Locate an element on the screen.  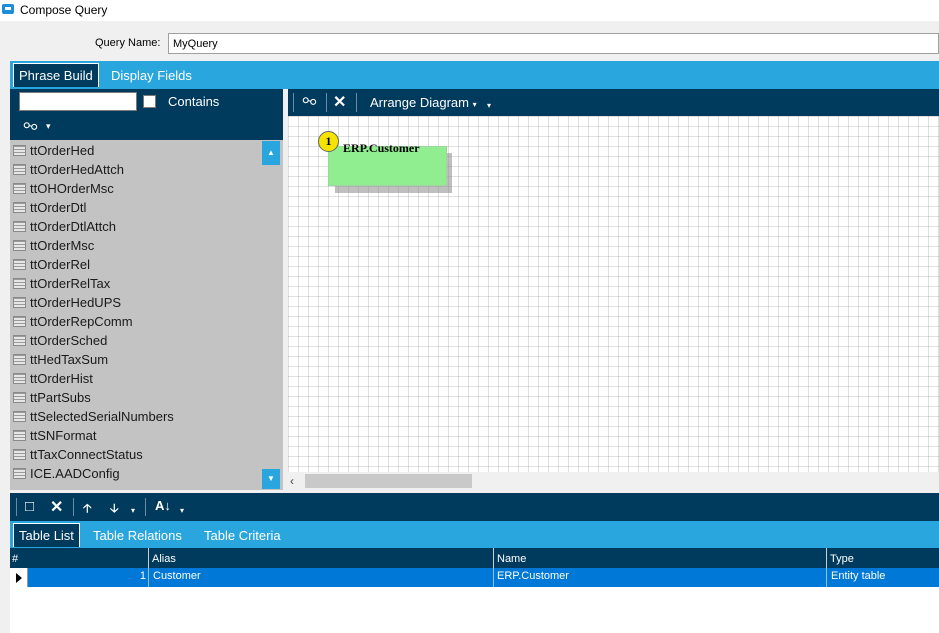
list-item-label: ttOrderHedAttch is located at coordinates (77, 169).